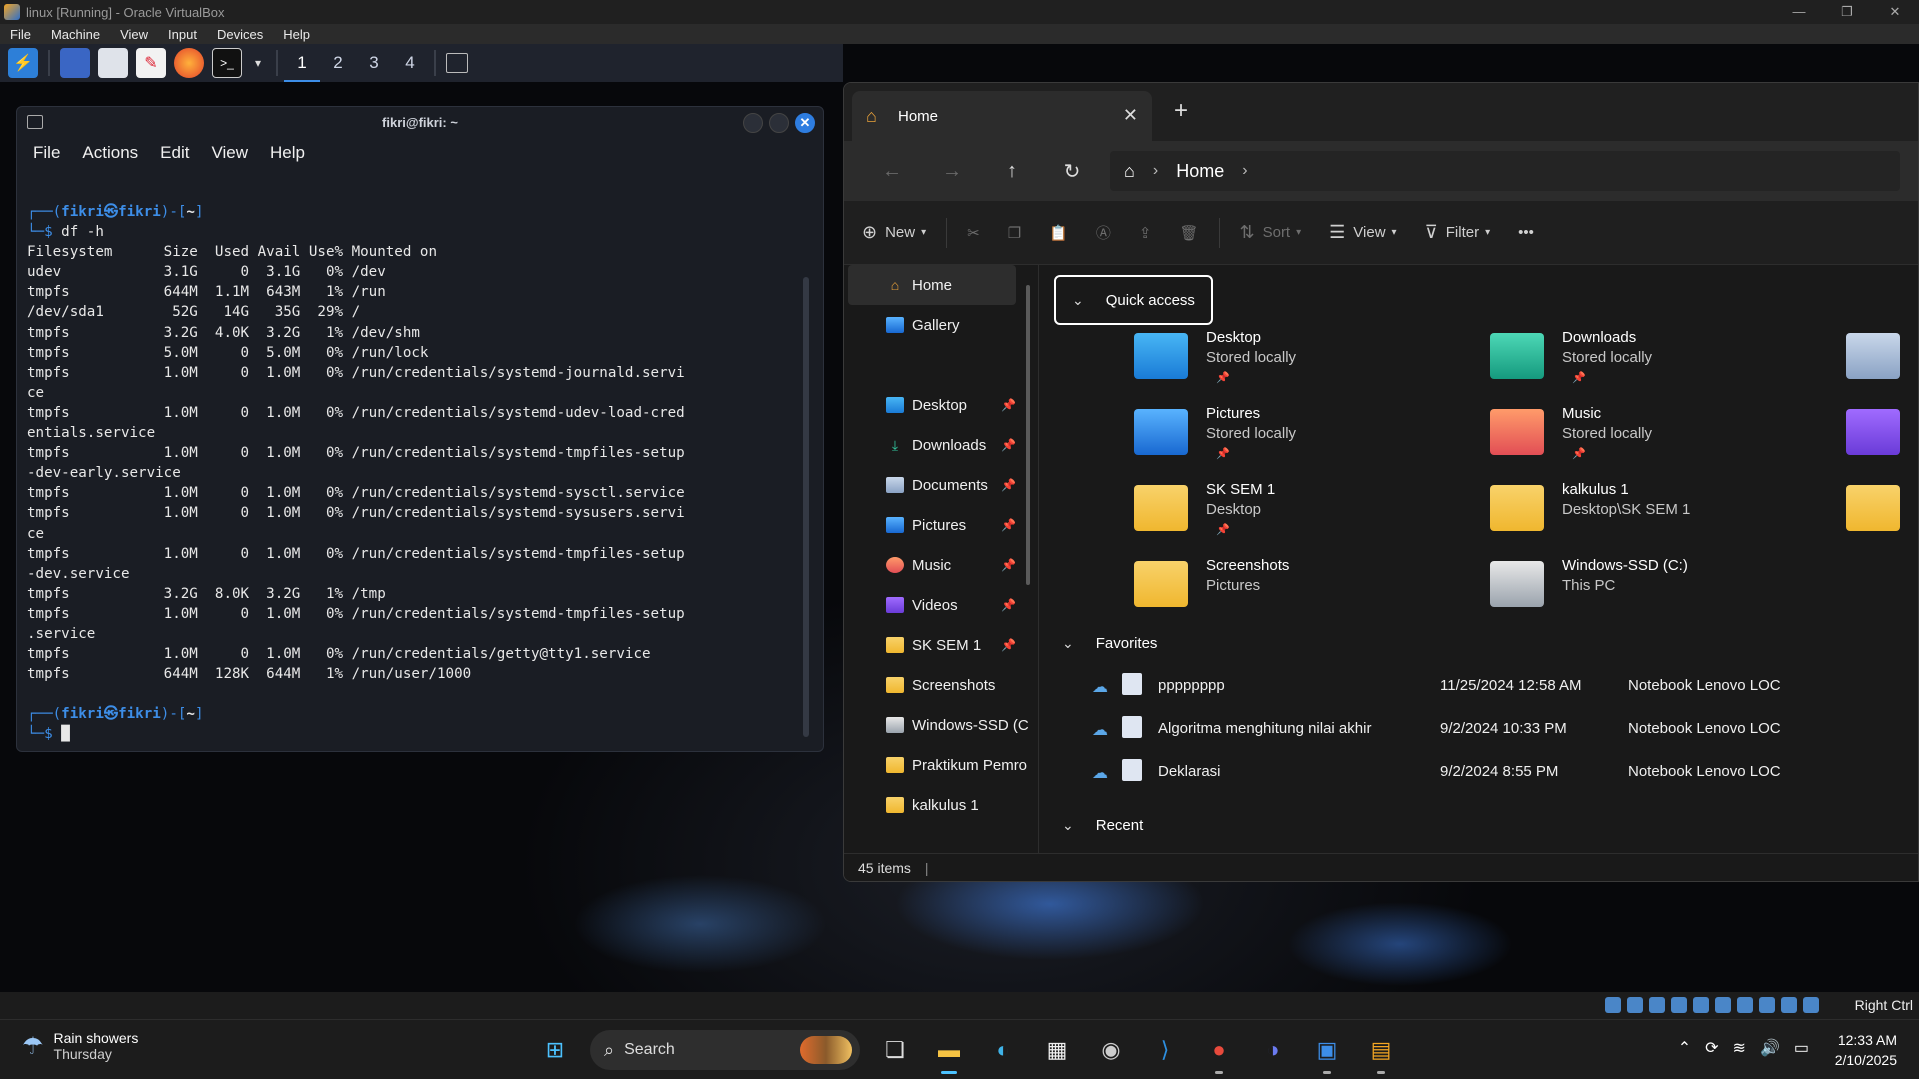  What do you see at coordinates (949, 1052) in the screenshot?
I see `file-explorer-icon: ▬` at bounding box center [949, 1052].